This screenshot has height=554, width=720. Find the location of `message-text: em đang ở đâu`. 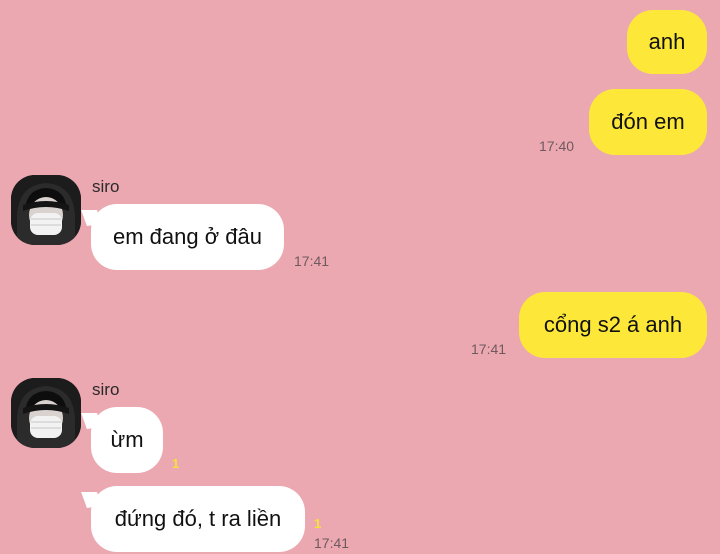

message-text: em đang ở đâu is located at coordinates (187, 236).